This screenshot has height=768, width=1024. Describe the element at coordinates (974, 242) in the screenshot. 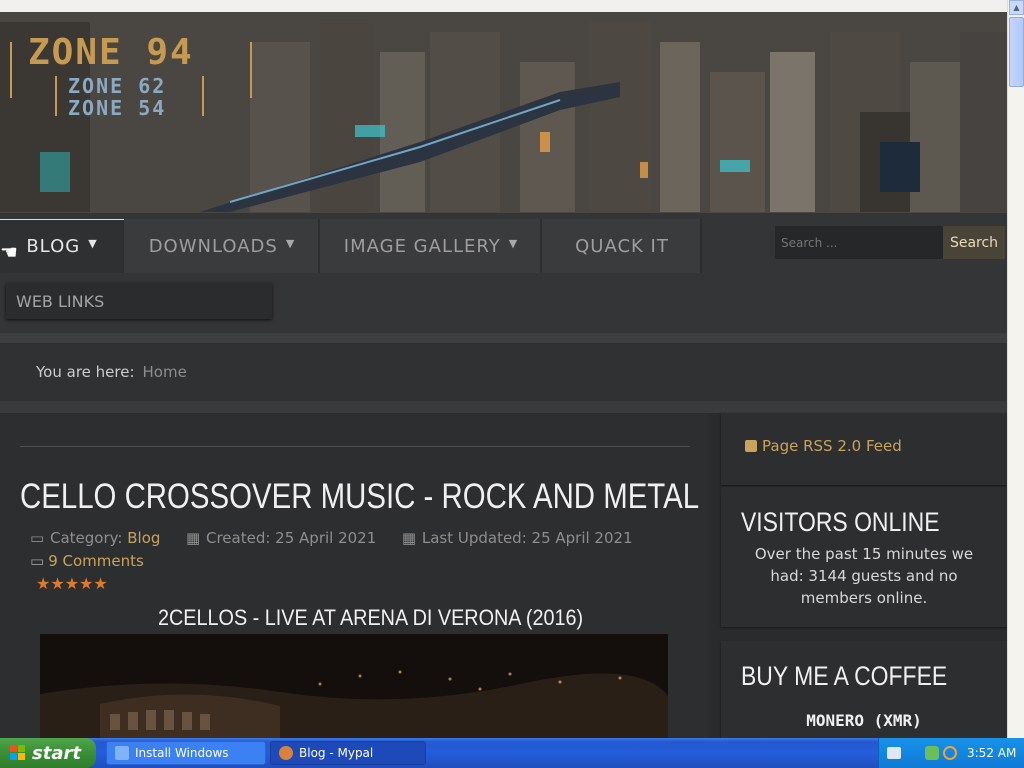

I see `search-button: Search` at that location.